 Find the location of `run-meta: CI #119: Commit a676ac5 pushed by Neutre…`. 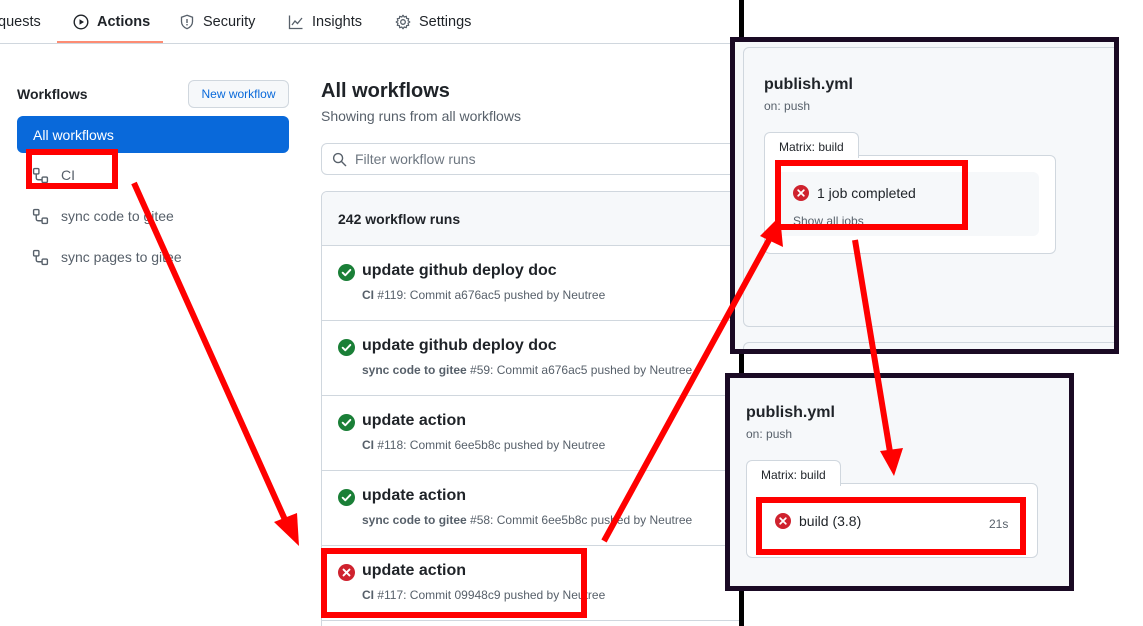

run-meta: CI #119: Commit a676ac5 pushed by Neutre… is located at coordinates (483, 295).